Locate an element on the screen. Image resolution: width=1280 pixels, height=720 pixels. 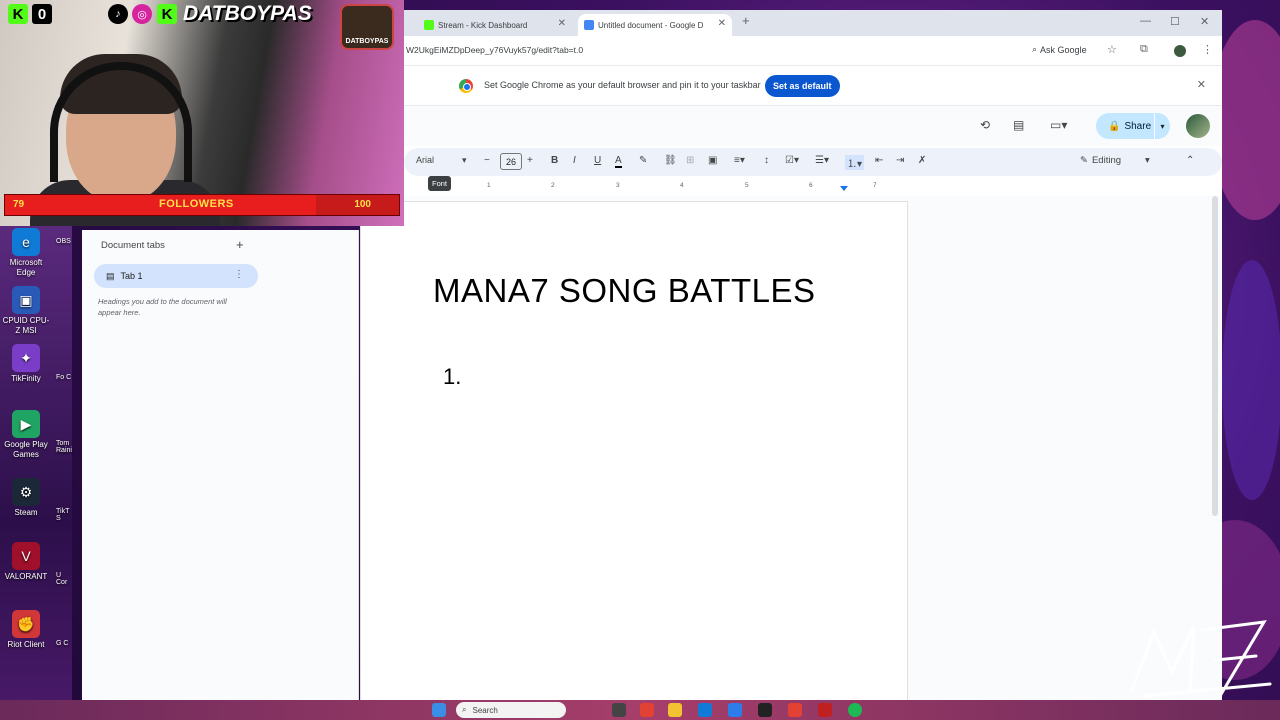
tikfinity-icon: ✦ is located at coordinates (26, 358).